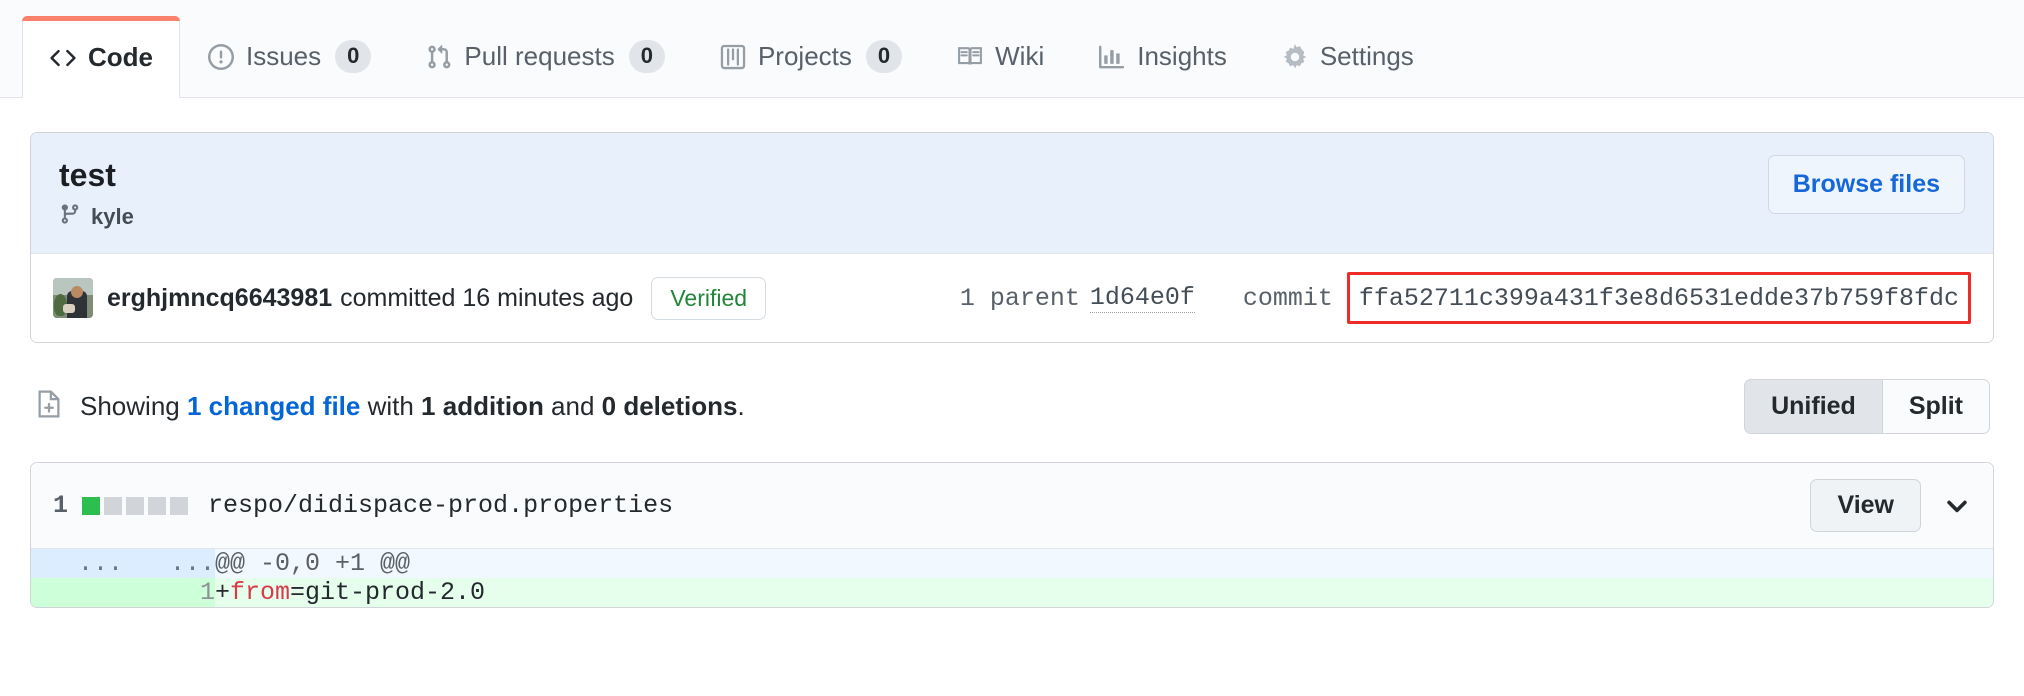 The width and height of the screenshot is (2024, 696). What do you see at coordinates (353, 56) in the screenshot?
I see `issues-counter: 0` at bounding box center [353, 56].